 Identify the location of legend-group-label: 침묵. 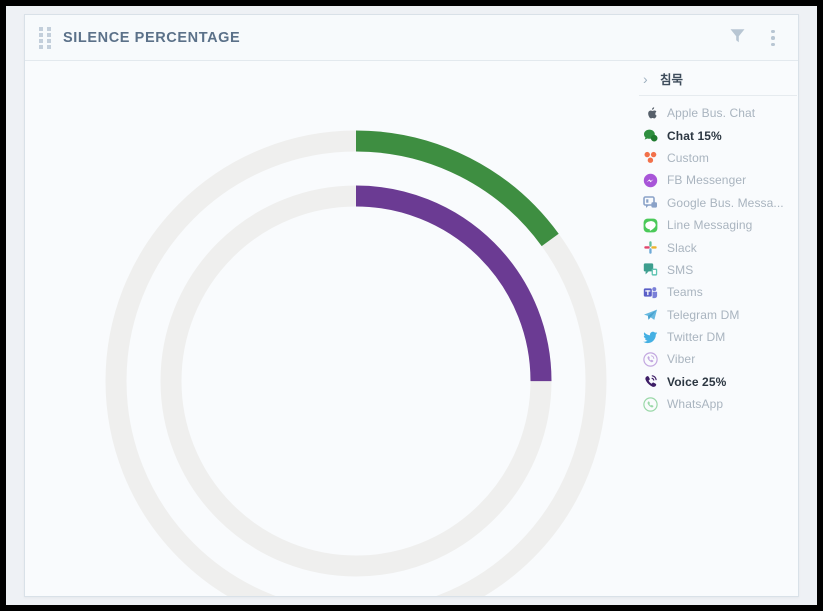
(672, 80).